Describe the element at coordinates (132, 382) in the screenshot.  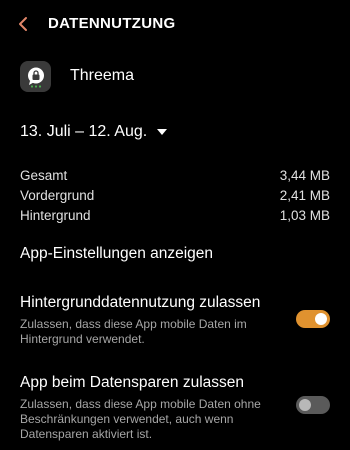
I see `setting-title: App beim Datensparen zulassen` at that location.